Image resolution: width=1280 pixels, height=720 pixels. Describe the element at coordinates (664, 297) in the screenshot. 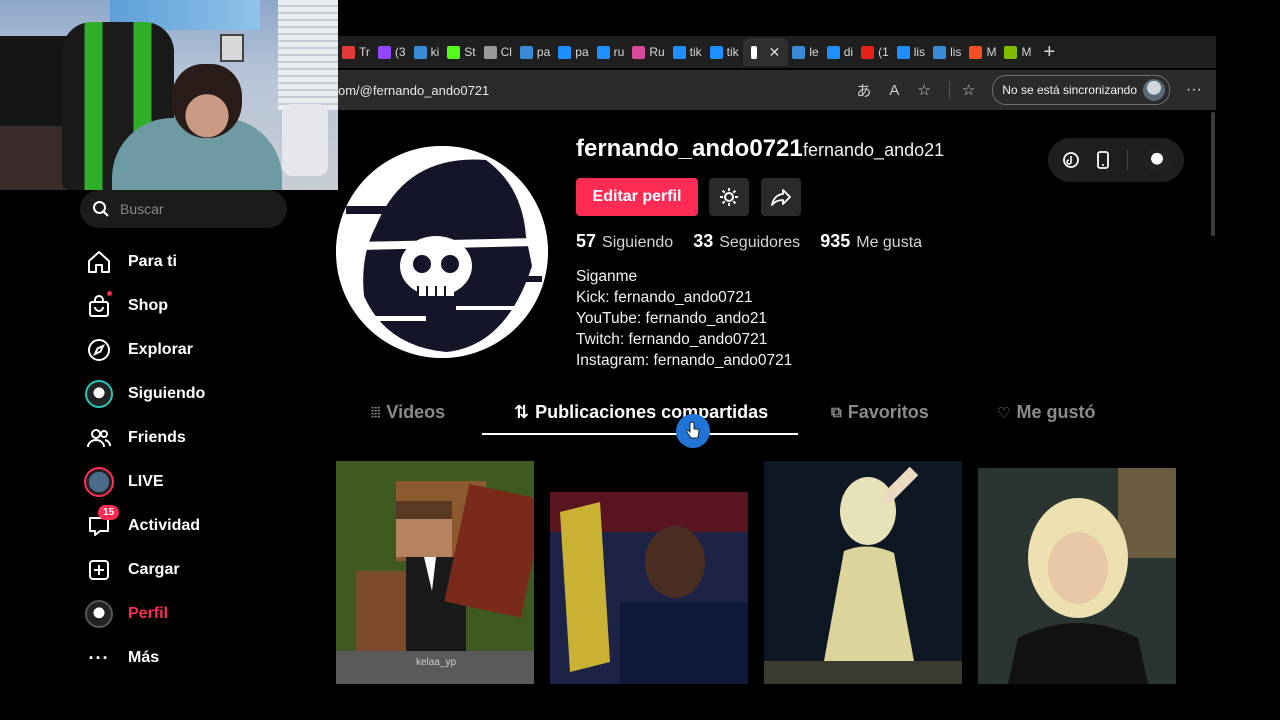

I see `bio-line: Kick: fernando_ando0721` at that location.